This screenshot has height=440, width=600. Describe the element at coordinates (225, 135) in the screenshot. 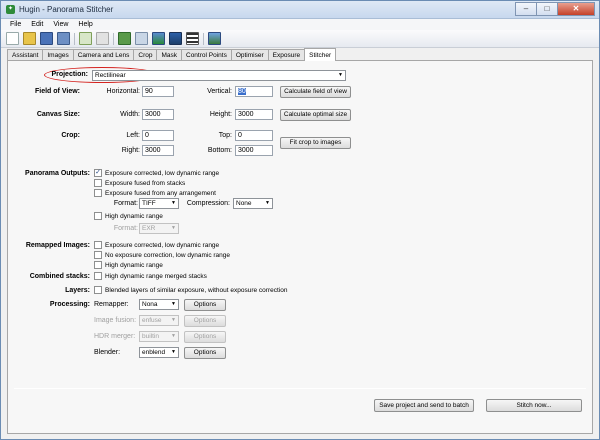

I see `crop-top-label: Top:` at that location.